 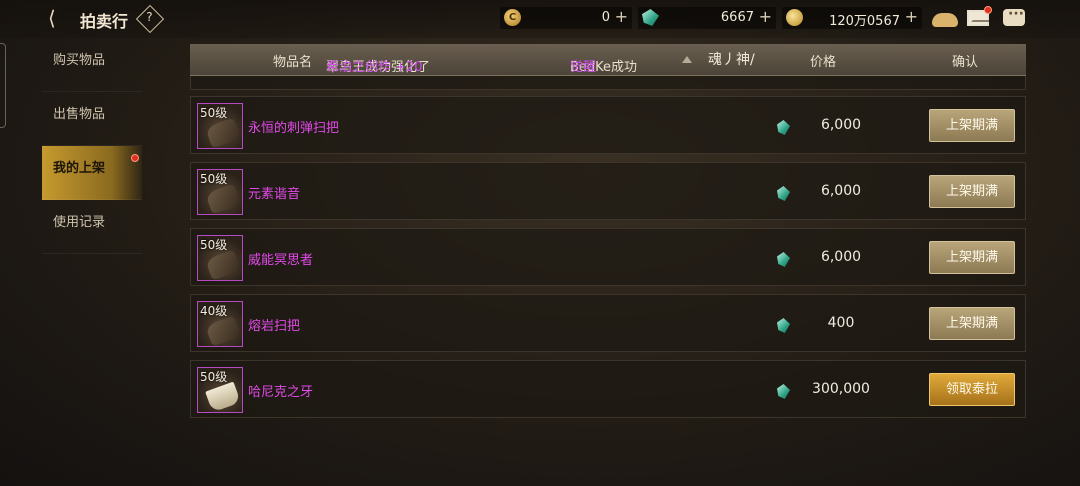 I want to click on sort-arrow-icon, so click(x=687, y=59).